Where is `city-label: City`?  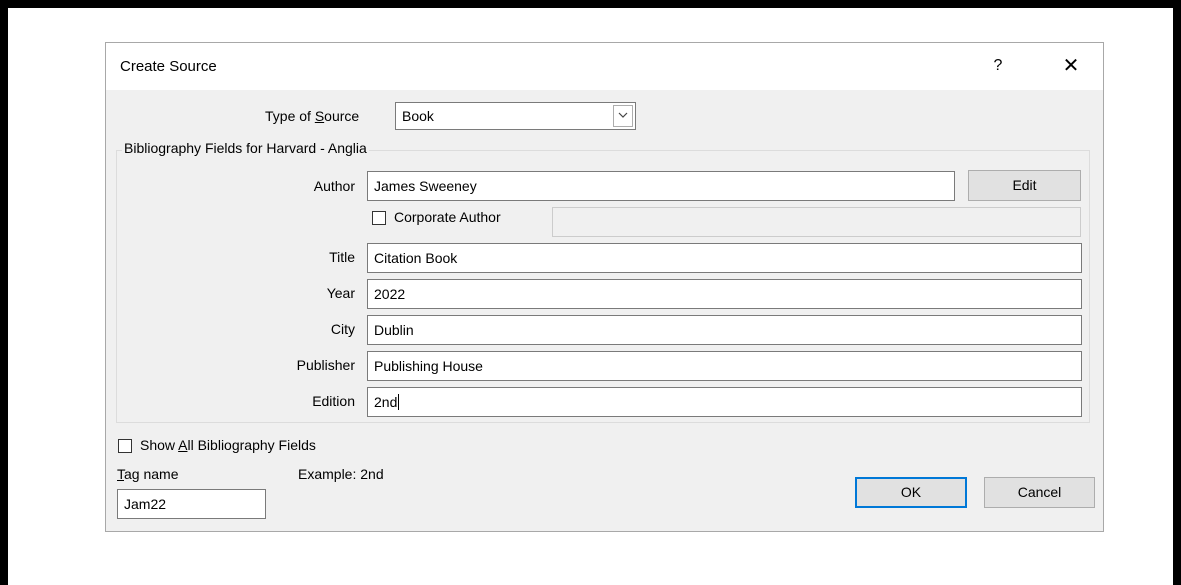
city-label: City is located at coordinates (342, 329).